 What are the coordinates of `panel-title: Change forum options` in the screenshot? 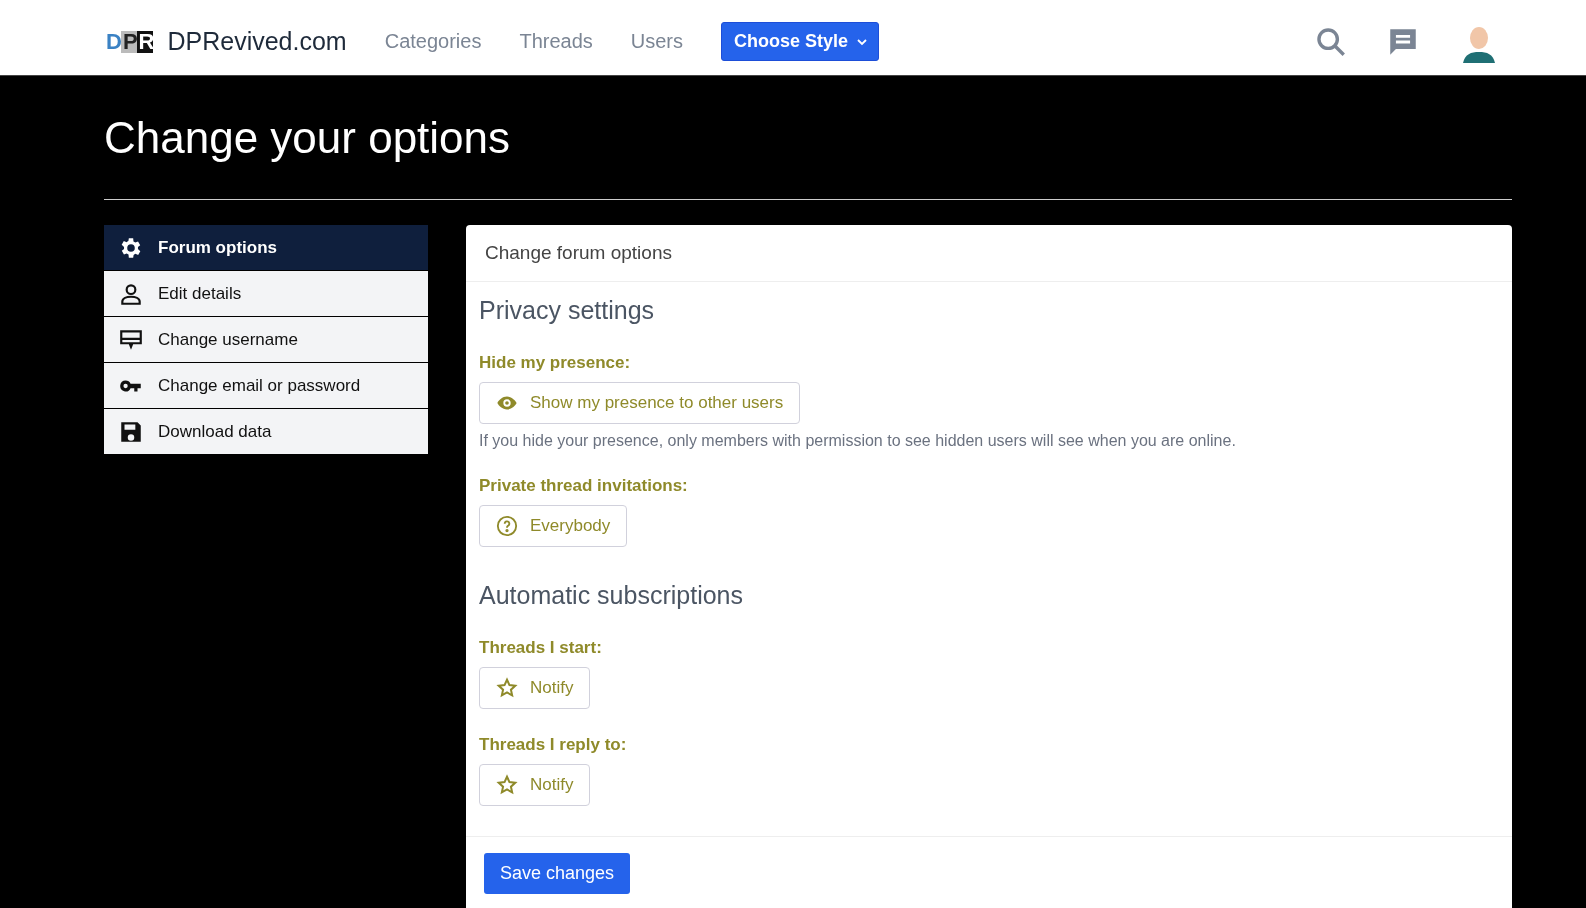 It's located at (989, 253).